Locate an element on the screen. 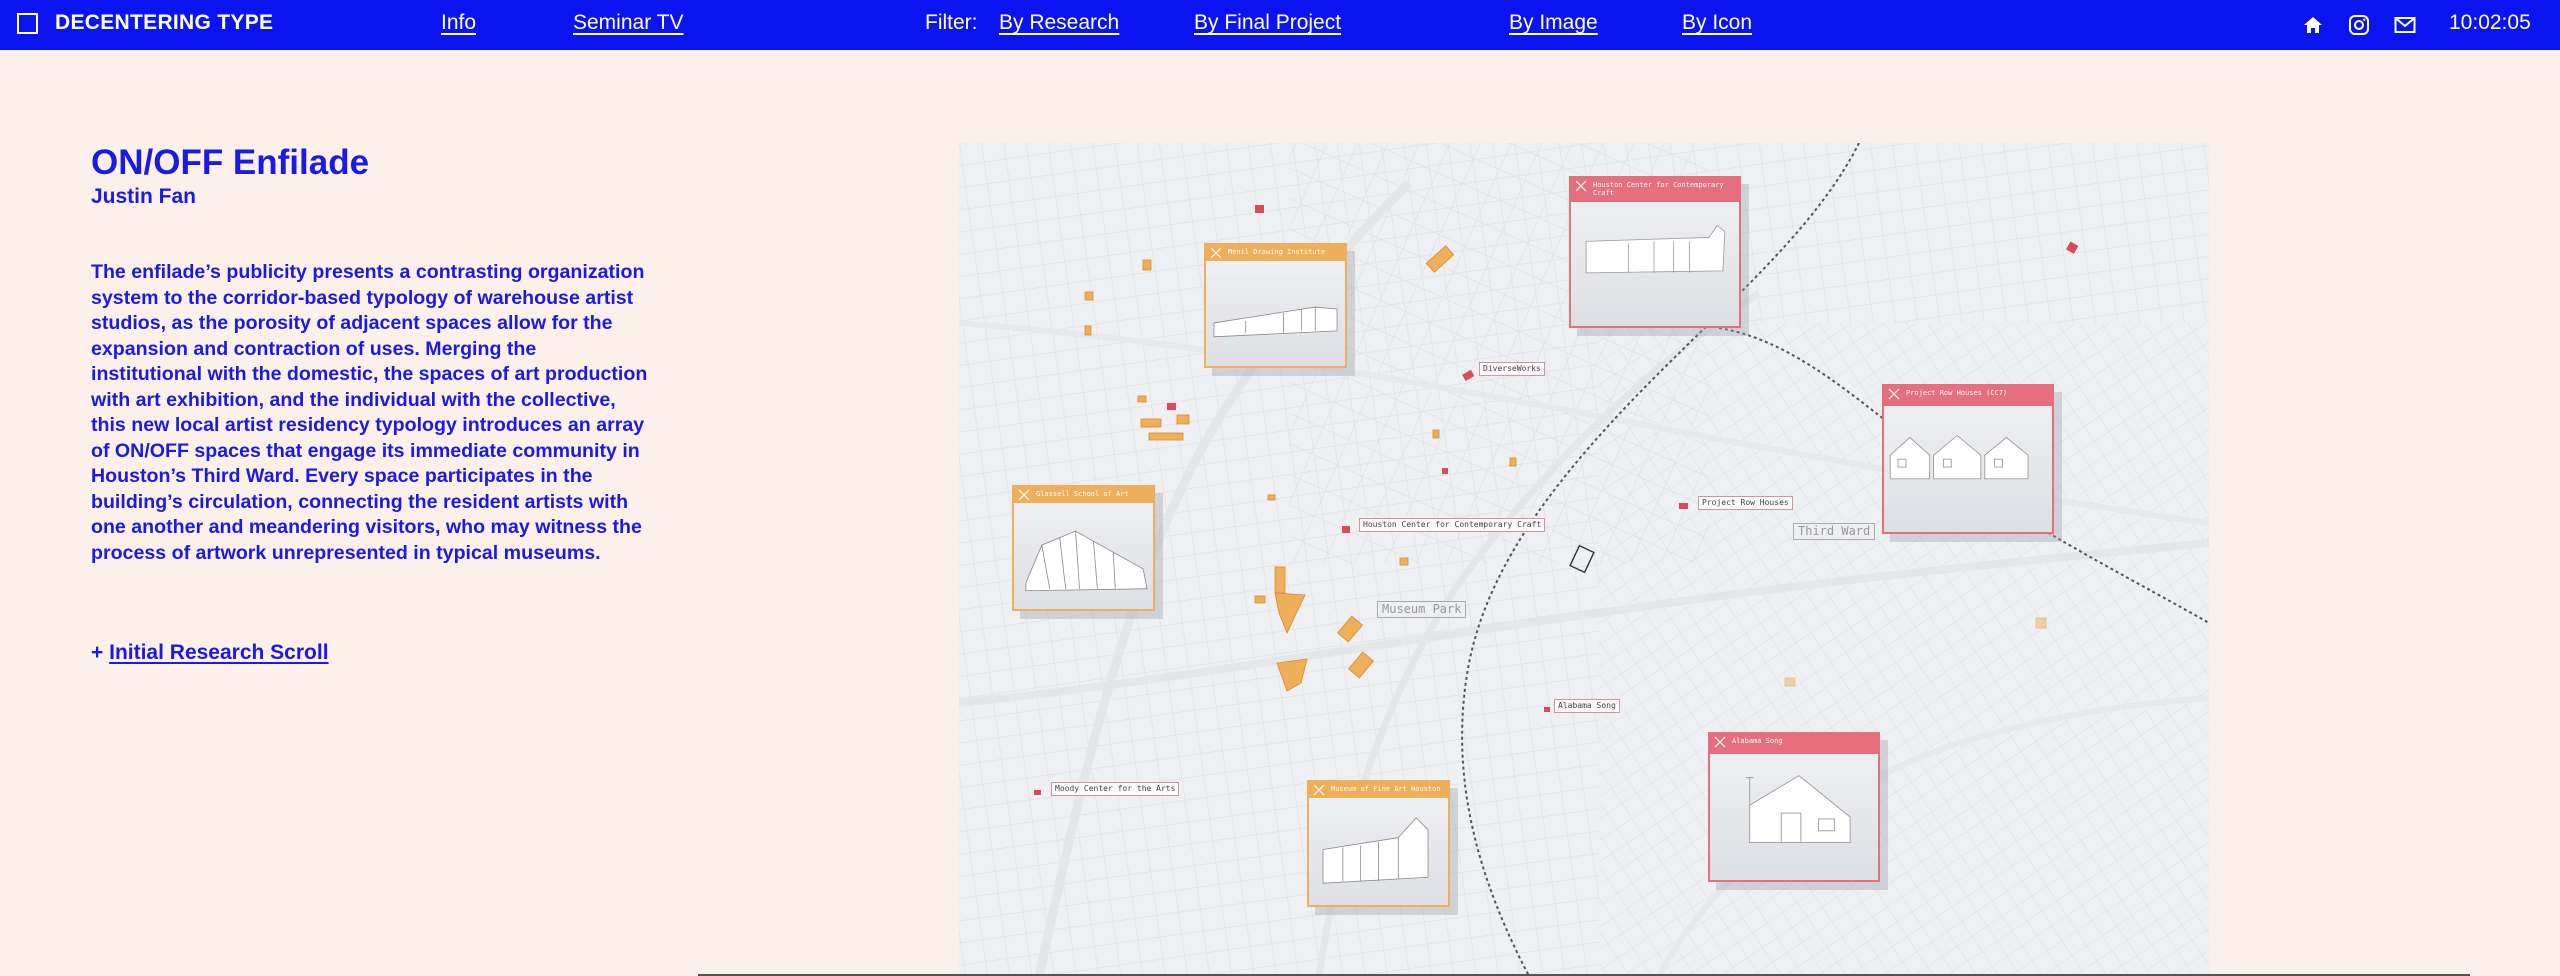 This screenshot has width=2560, height=976. map-label-alabama-song: Alabama Song is located at coordinates (1587, 706).